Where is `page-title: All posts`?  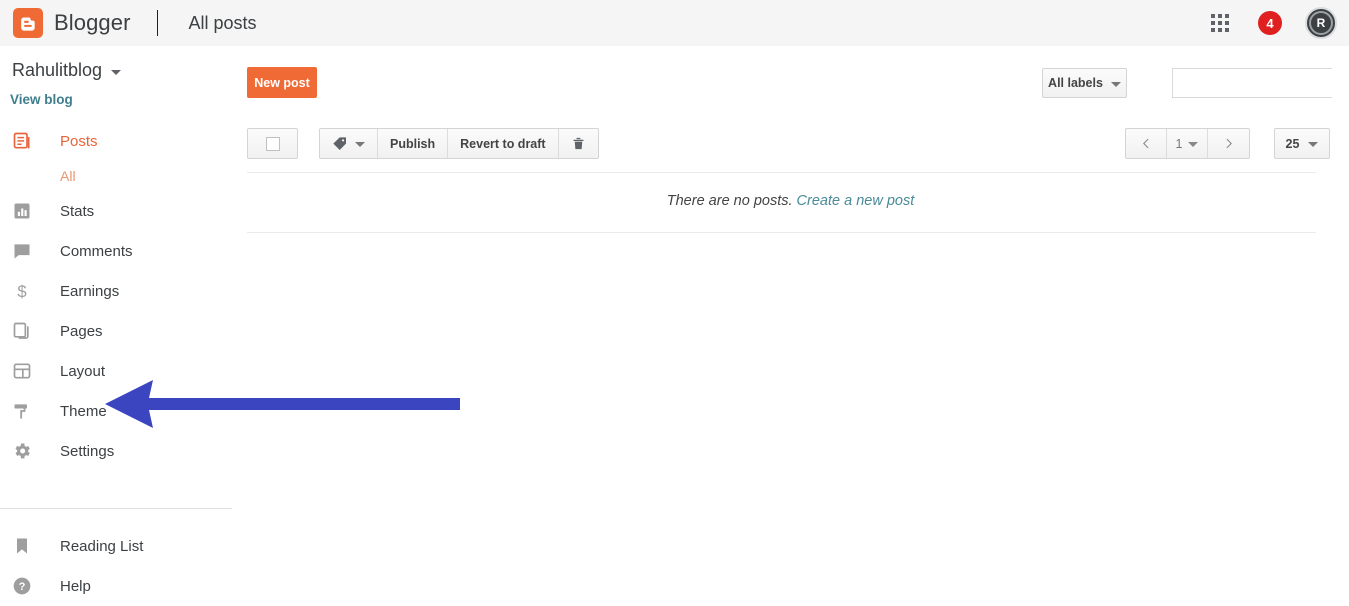
page-title: All posts is located at coordinates (222, 22).